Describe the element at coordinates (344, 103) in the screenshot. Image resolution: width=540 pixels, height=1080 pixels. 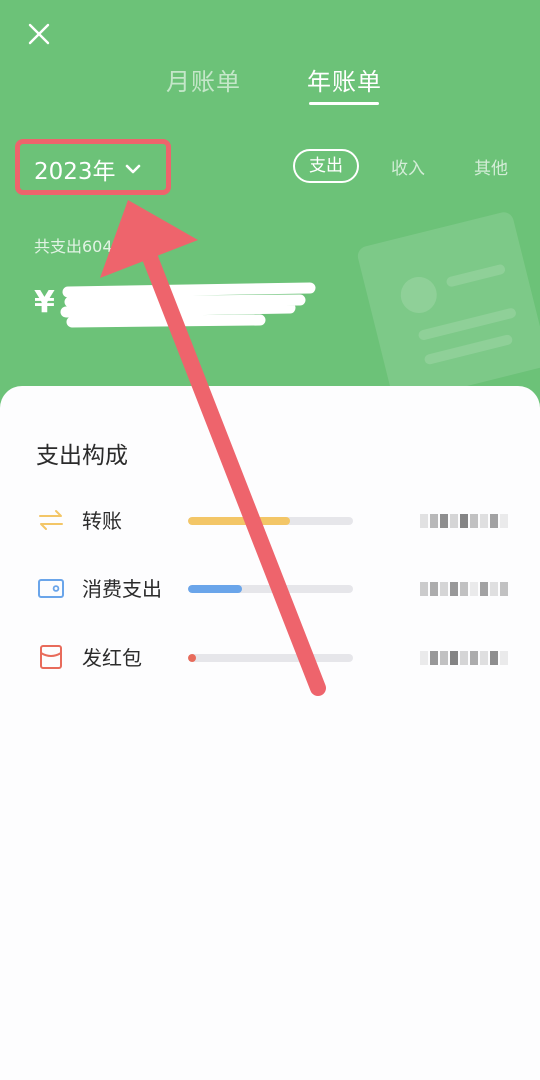
I see `active-tab-indicator` at that location.